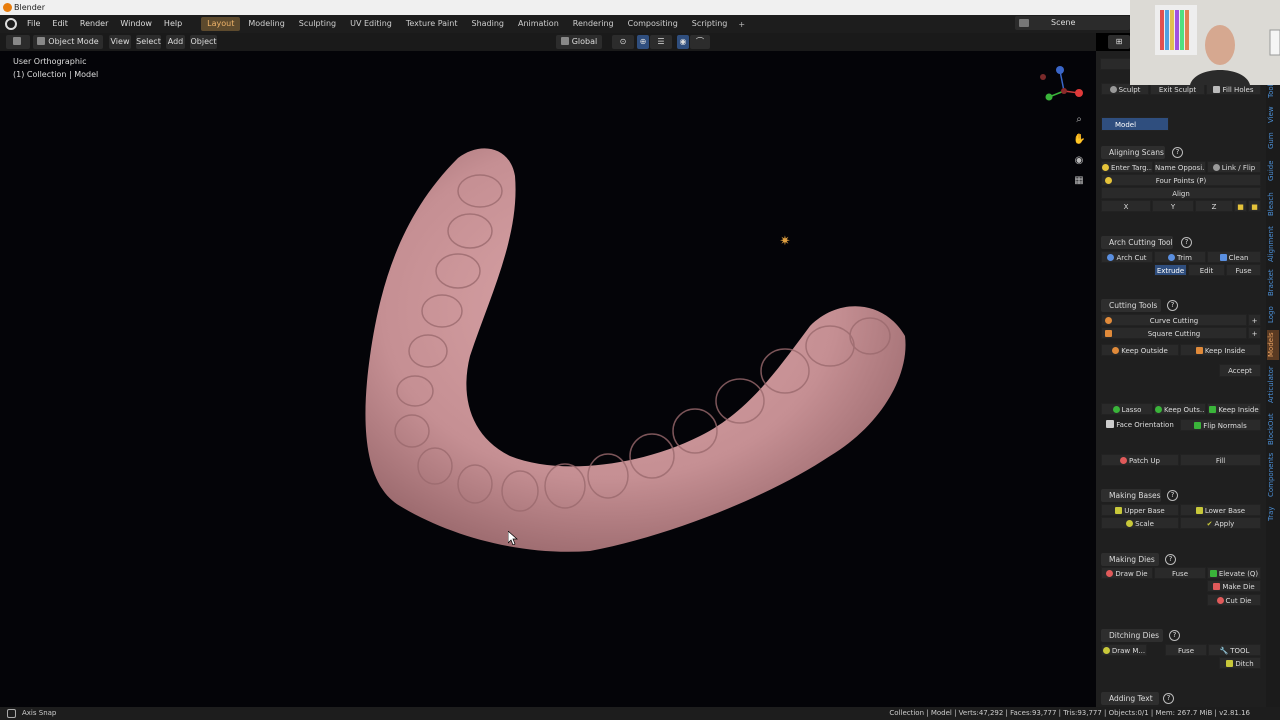 This screenshot has height=720, width=1280. Describe the element at coordinates (1135, 124) in the screenshot. I see `model-name-field: Model` at that location.